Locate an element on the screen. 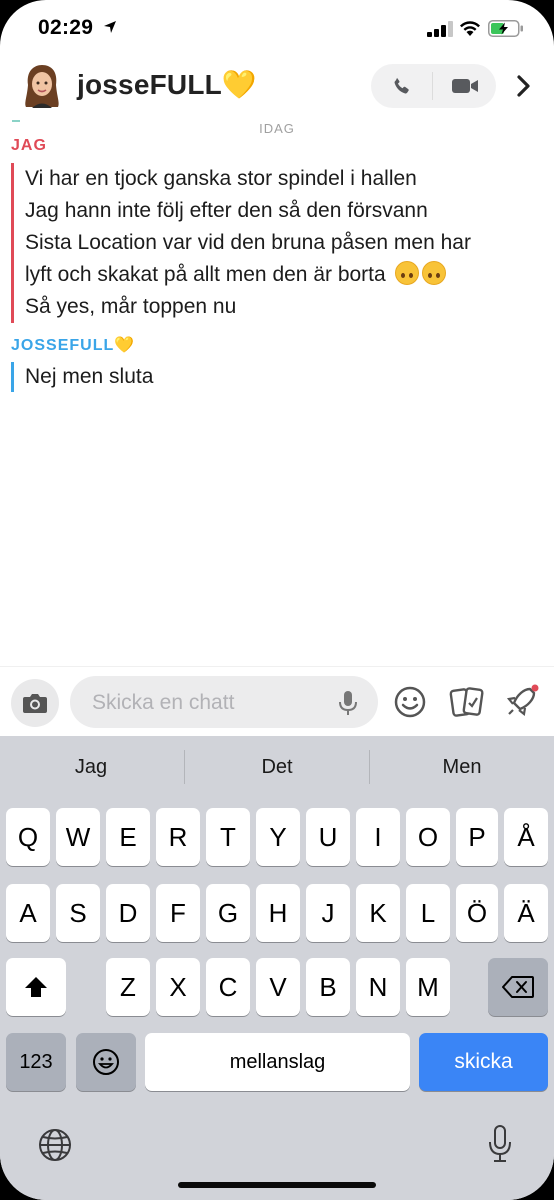 The image size is (554, 1200). key: Q is located at coordinates (28, 837).